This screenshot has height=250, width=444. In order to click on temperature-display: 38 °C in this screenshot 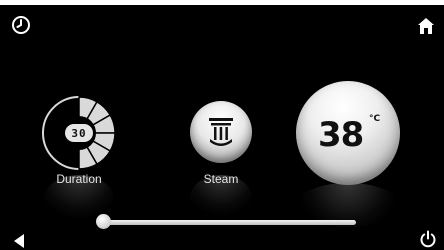, I will do `click(348, 133)`.